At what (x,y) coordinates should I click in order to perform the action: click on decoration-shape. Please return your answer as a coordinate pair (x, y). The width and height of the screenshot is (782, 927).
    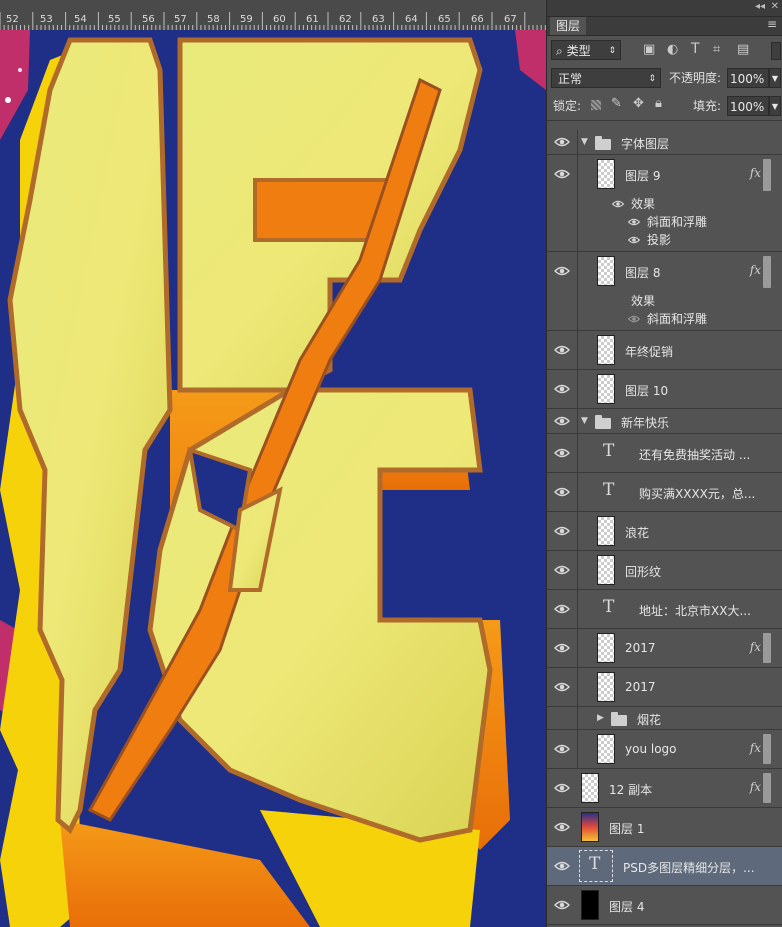
    Looking at the image, I should click on (15, 85).